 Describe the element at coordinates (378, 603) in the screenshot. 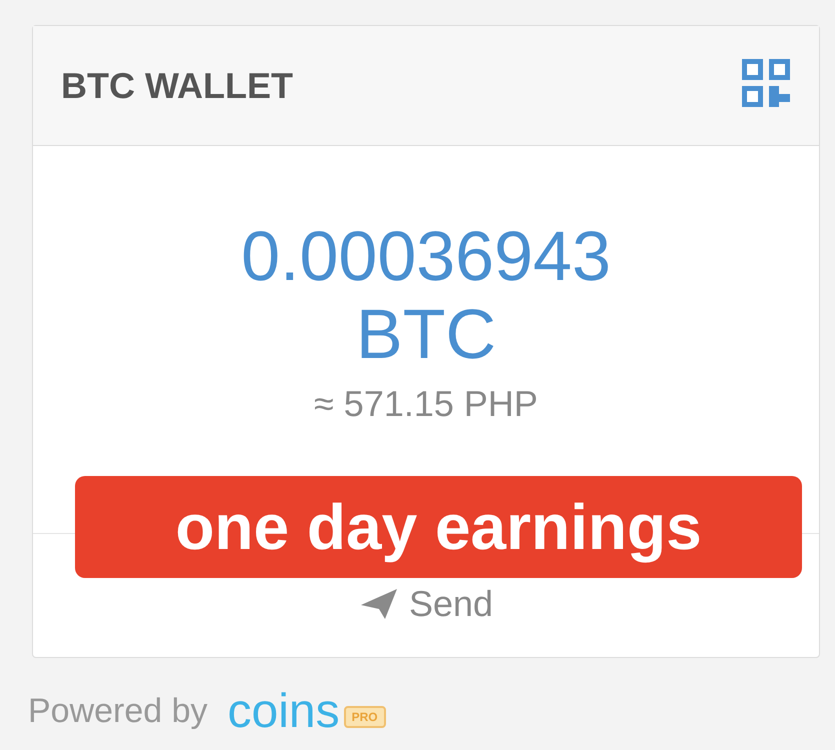

I see `paper-plane-icon` at that location.